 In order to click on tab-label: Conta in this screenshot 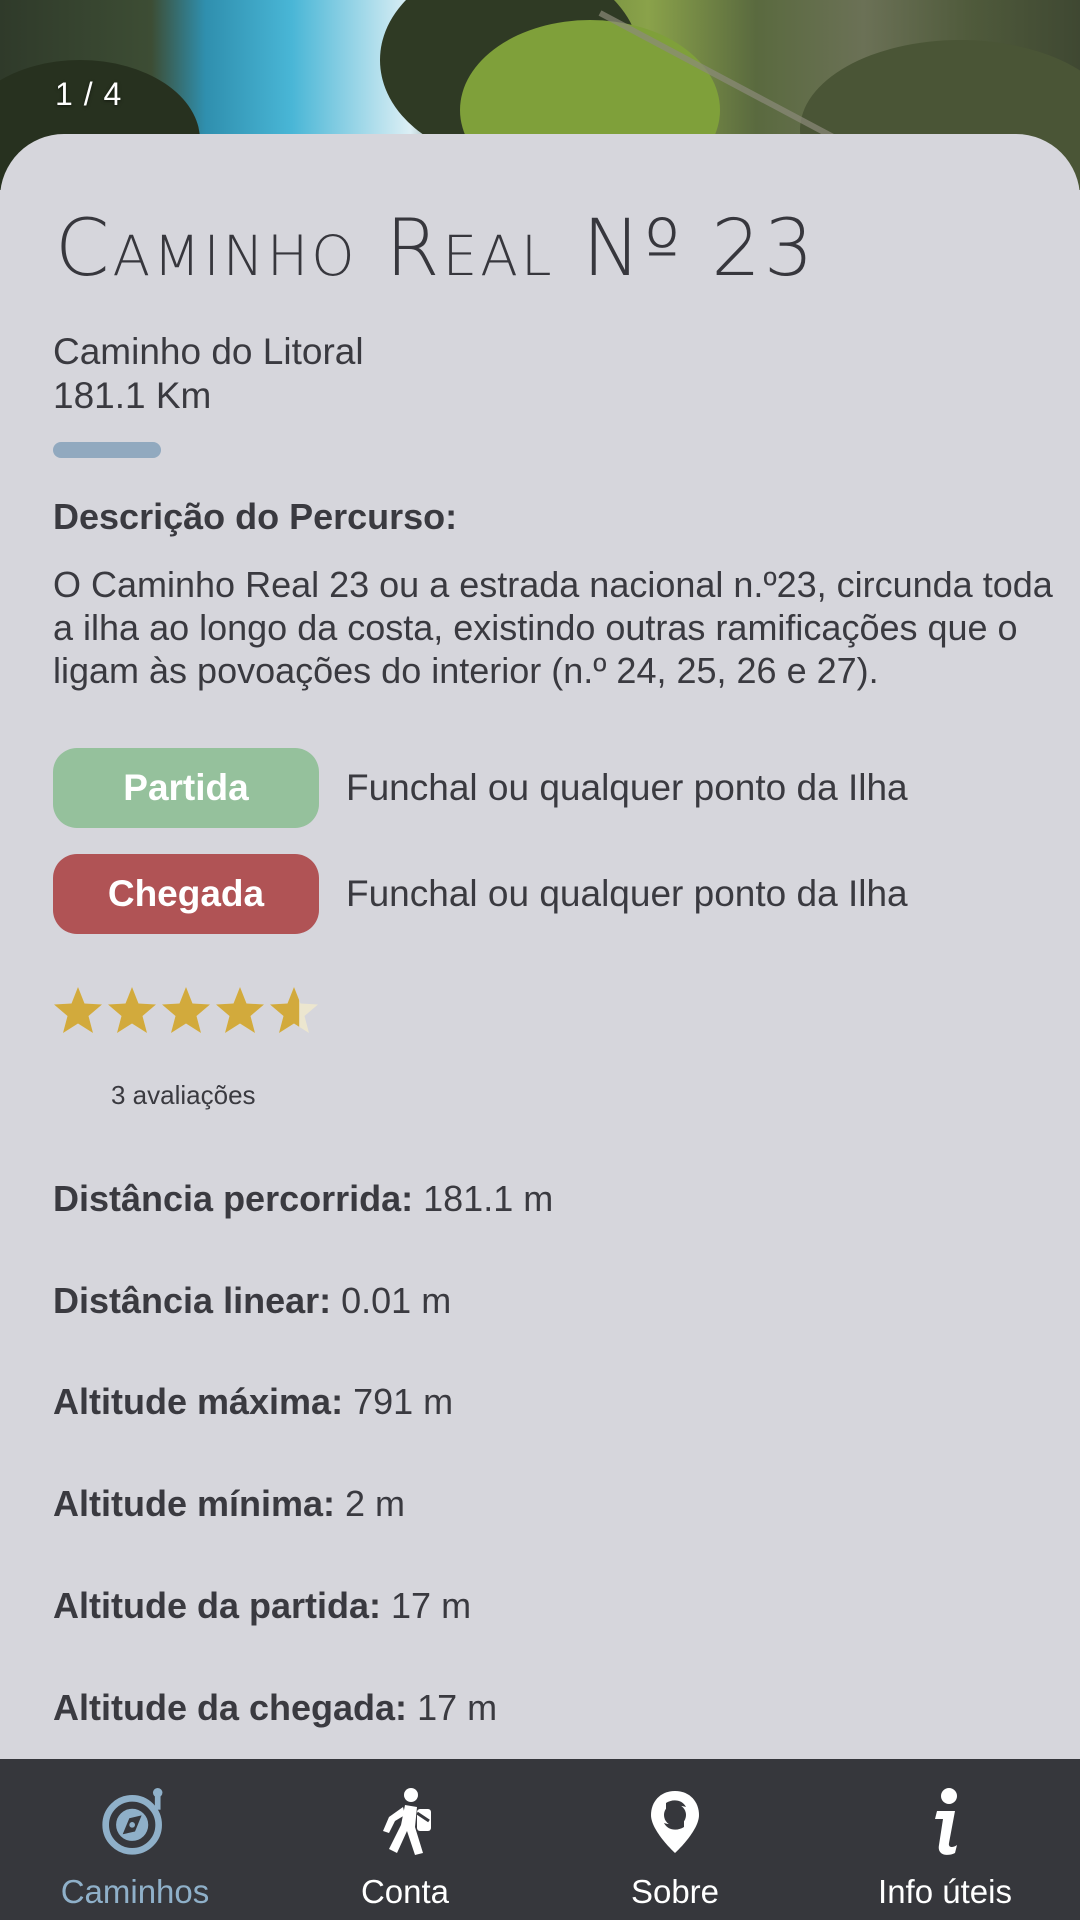, I will do `click(405, 1891)`.